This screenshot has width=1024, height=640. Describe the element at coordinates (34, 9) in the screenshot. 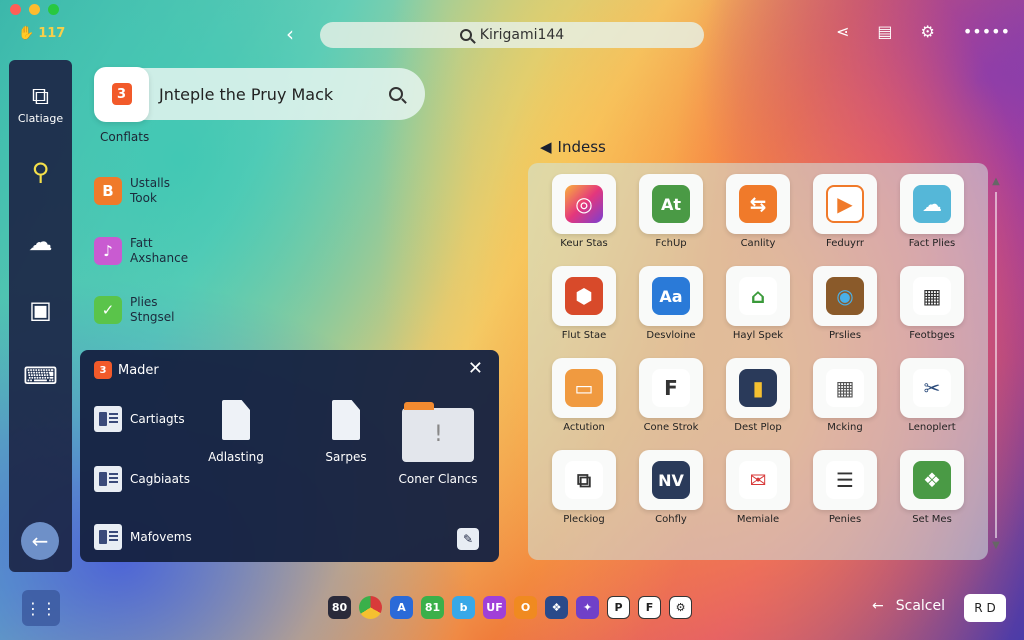

I see `minimize-window-button` at that location.